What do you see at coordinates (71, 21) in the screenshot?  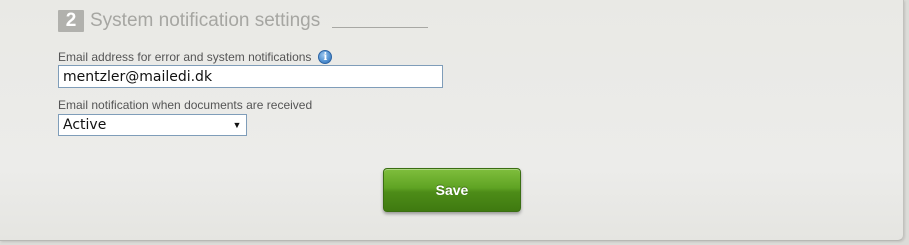 I see `step-number-badge: 2` at bounding box center [71, 21].